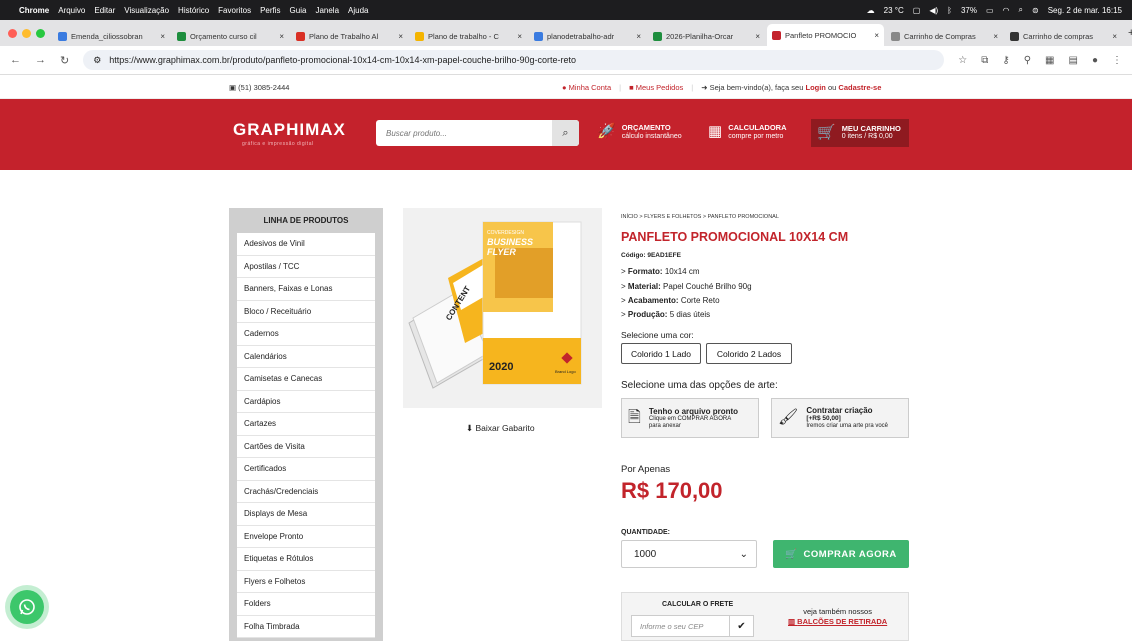 Image resolution: width=1132 pixels, height=641 pixels. Describe the element at coordinates (837, 622) in the screenshot. I see `pickup-link: ▥ BALCÕES DE RETIRADA` at that location.